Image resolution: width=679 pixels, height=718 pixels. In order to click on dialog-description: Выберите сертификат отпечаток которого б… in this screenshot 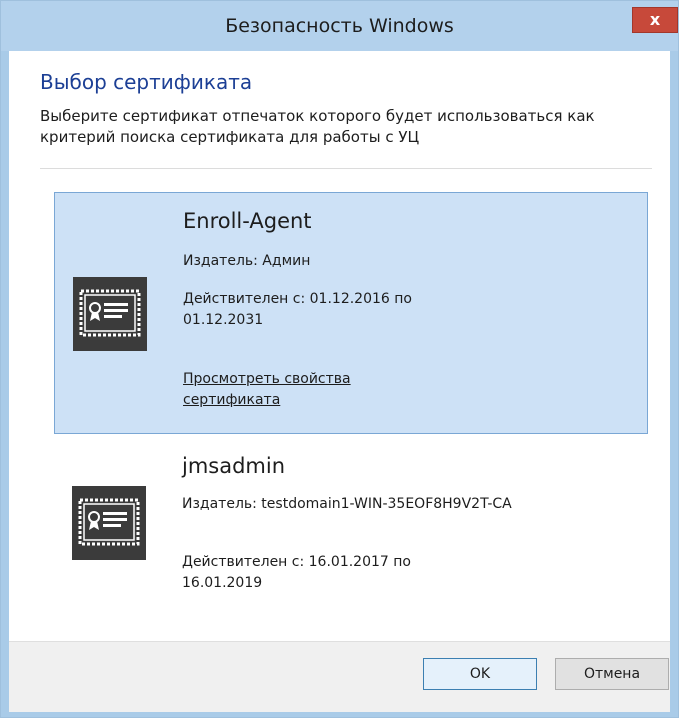, I will do `click(317, 126)`.